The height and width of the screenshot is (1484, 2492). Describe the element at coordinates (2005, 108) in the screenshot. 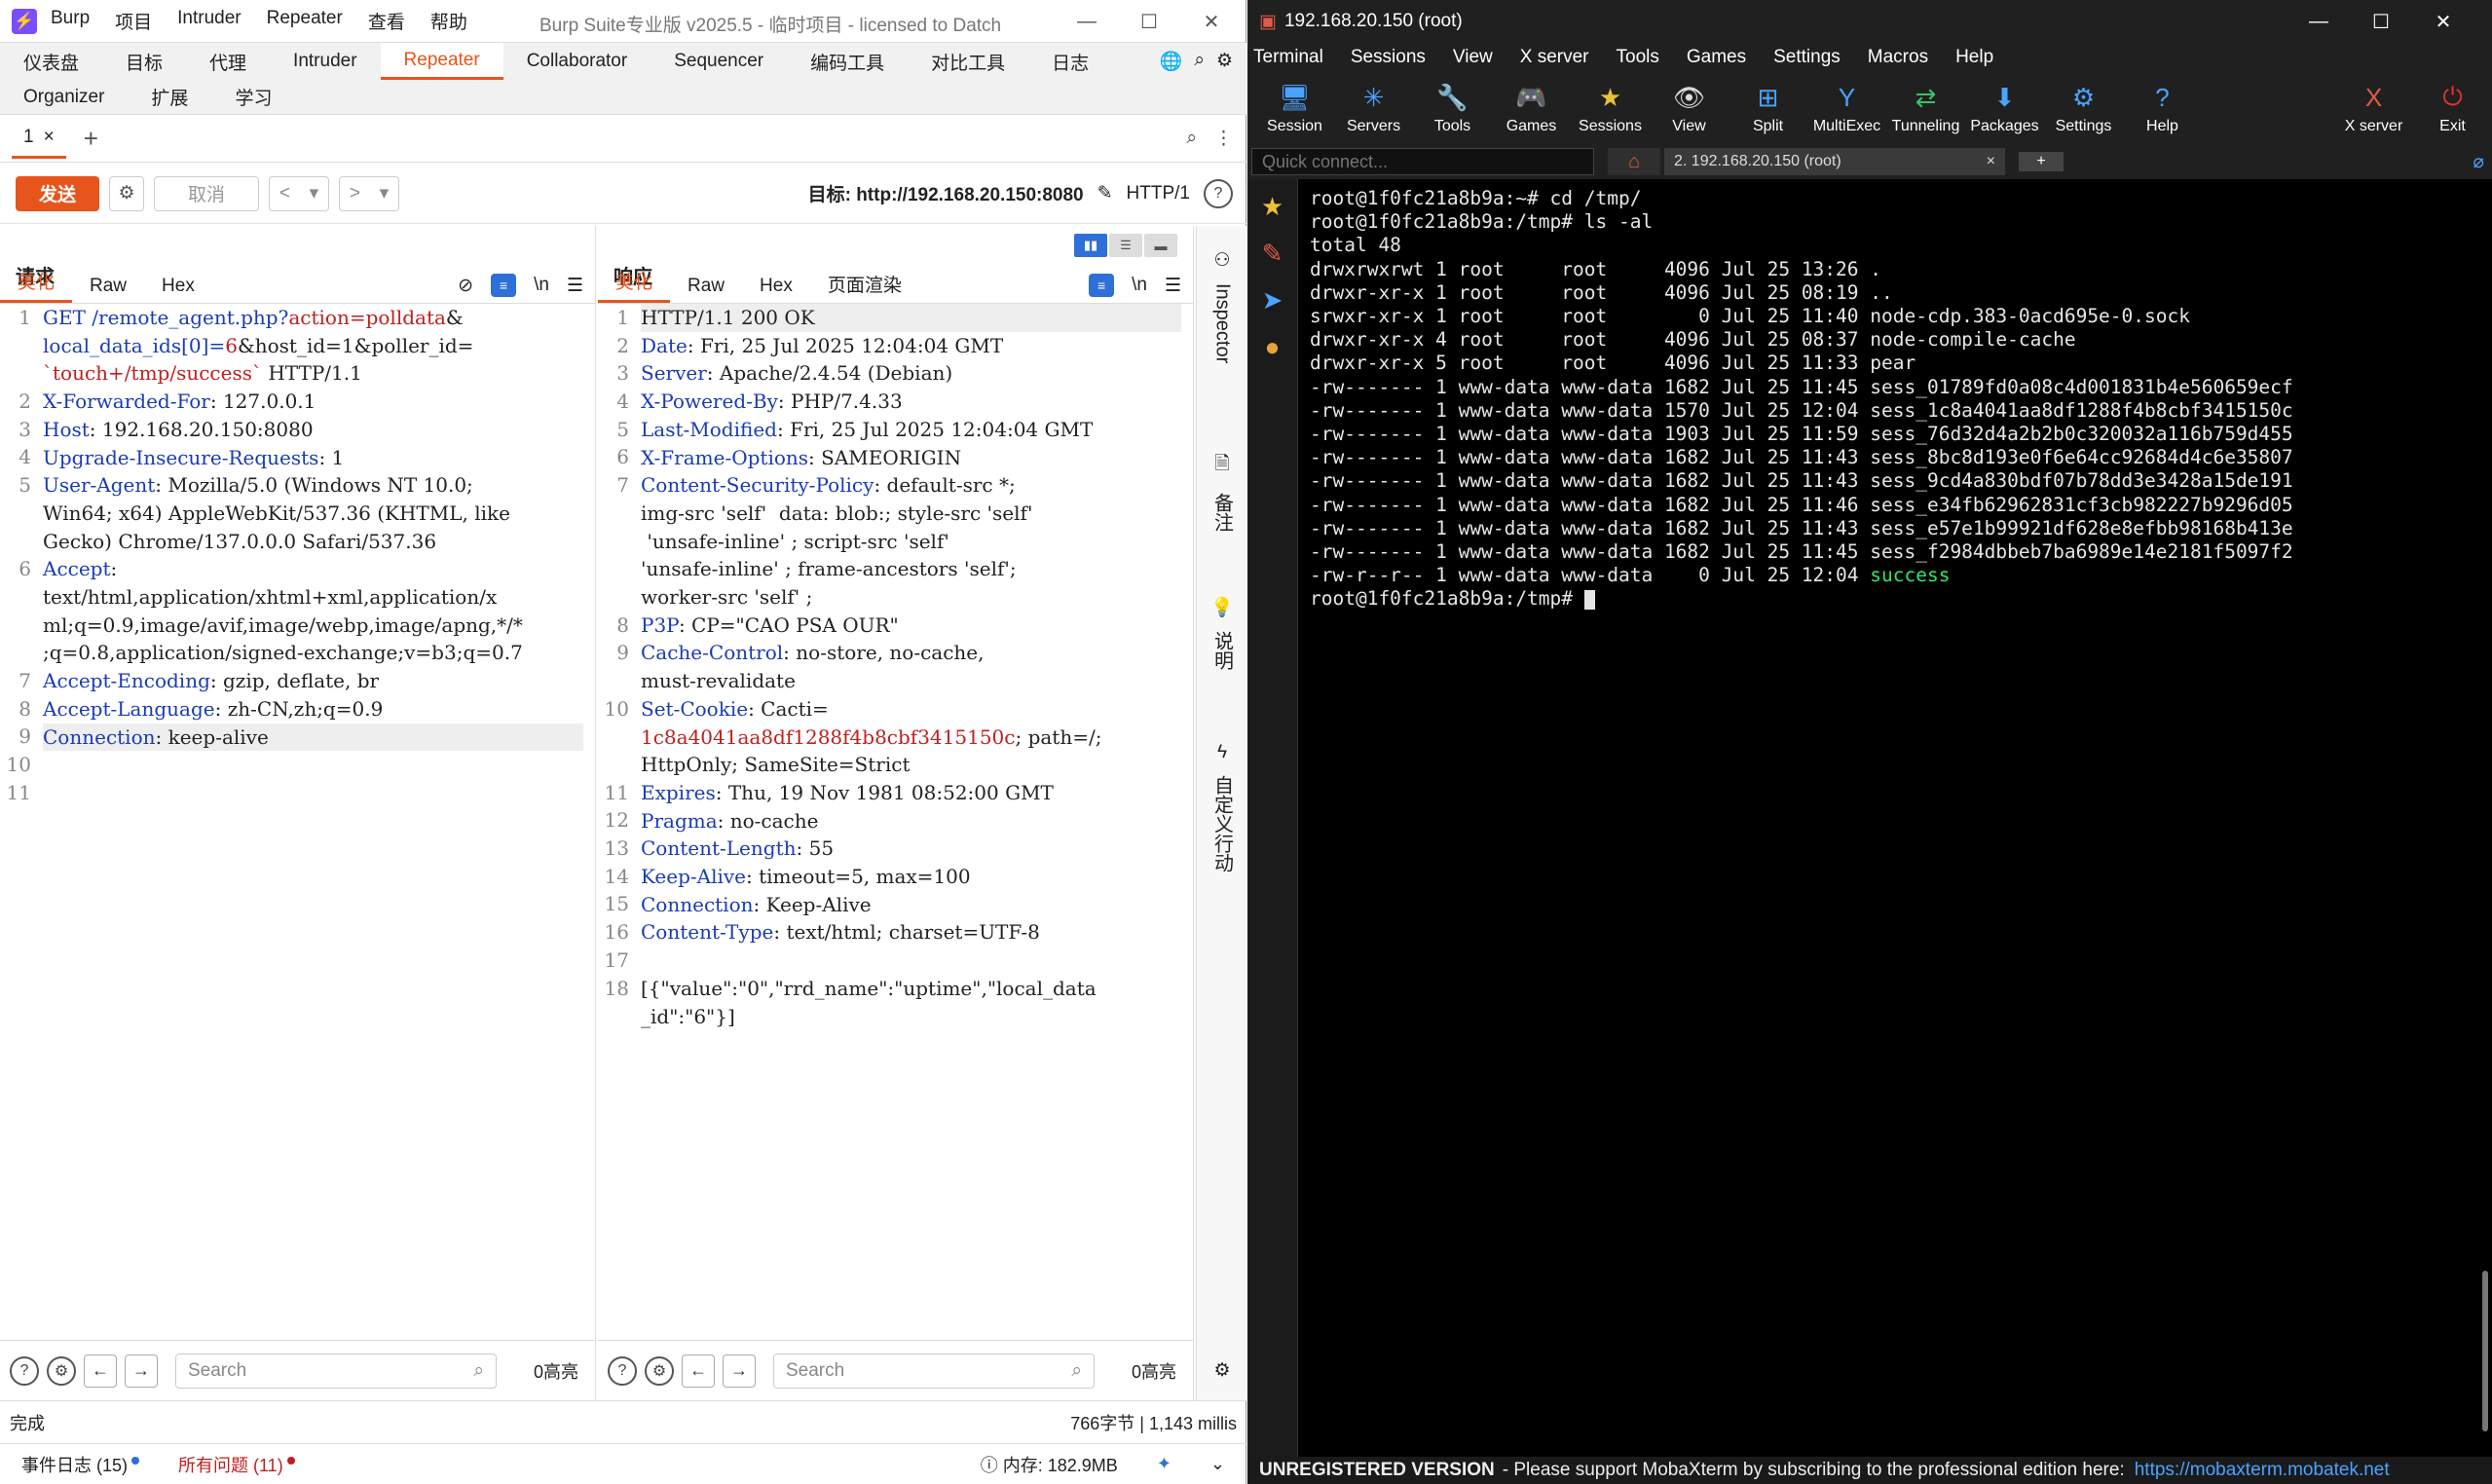

I see `toolbar-packages-button: ⬇ Packages` at that location.